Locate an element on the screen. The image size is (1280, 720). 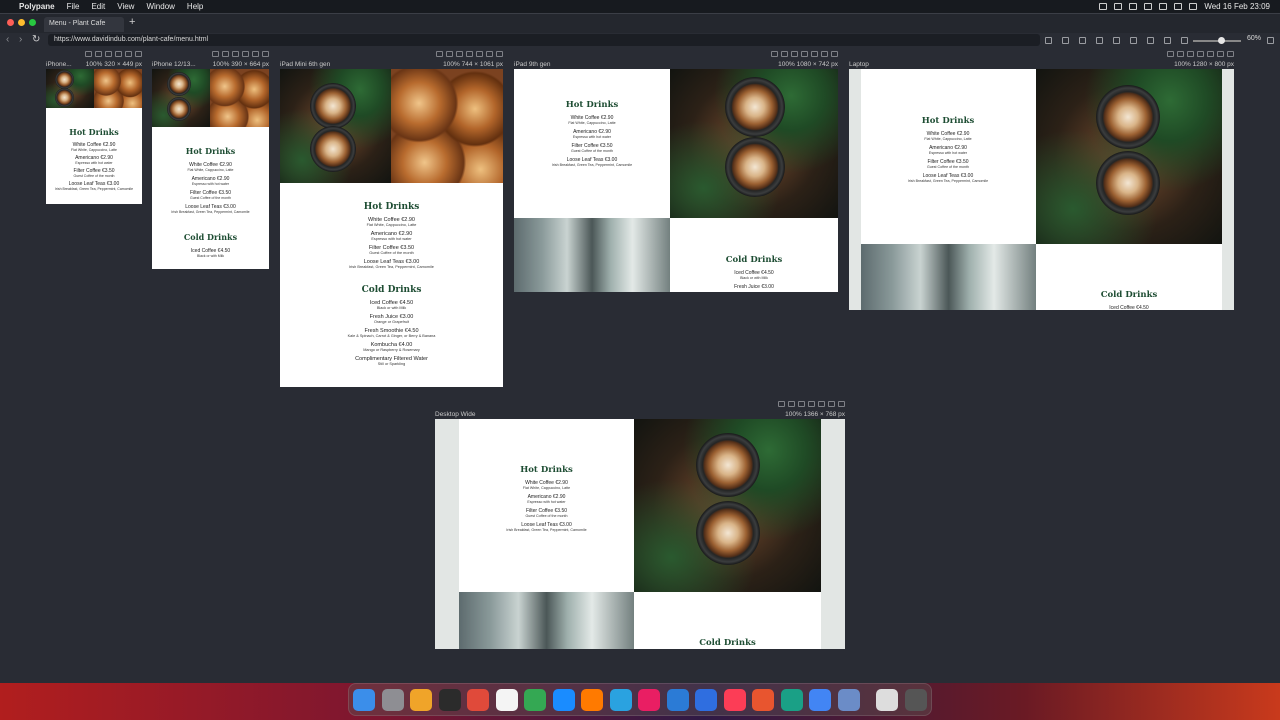
downloads-icon is located at coordinates (887, 700).